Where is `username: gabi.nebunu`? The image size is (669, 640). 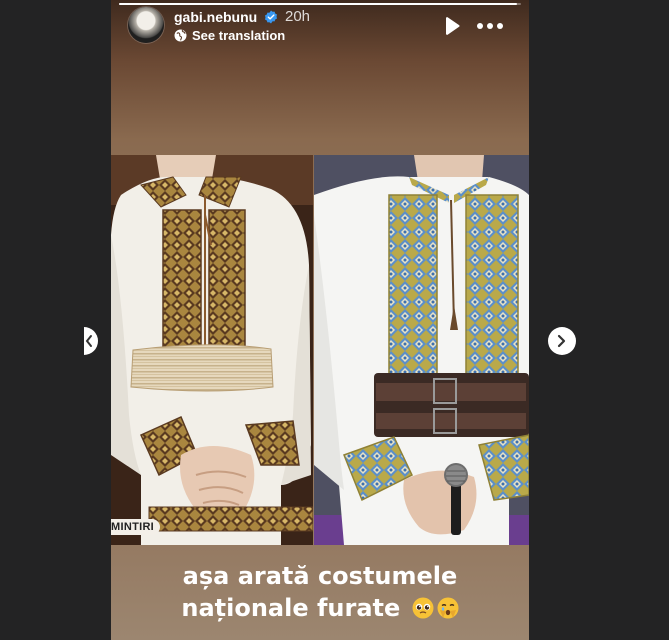 username: gabi.nebunu is located at coordinates (215, 17).